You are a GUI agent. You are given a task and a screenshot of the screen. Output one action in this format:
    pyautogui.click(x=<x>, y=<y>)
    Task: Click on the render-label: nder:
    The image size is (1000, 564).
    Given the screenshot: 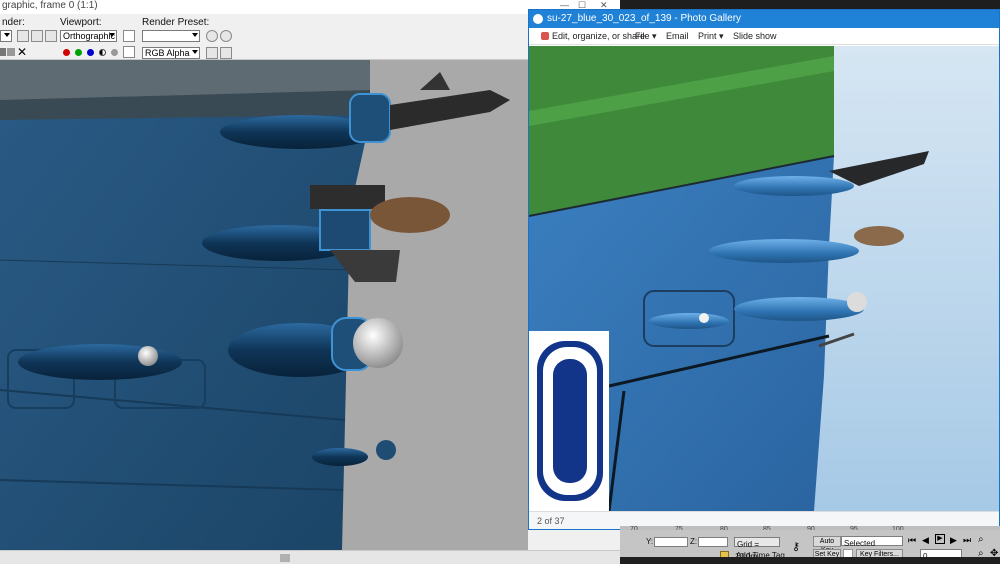 What is the action you would take?
    pyautogui.click(x=13, y=22)
    